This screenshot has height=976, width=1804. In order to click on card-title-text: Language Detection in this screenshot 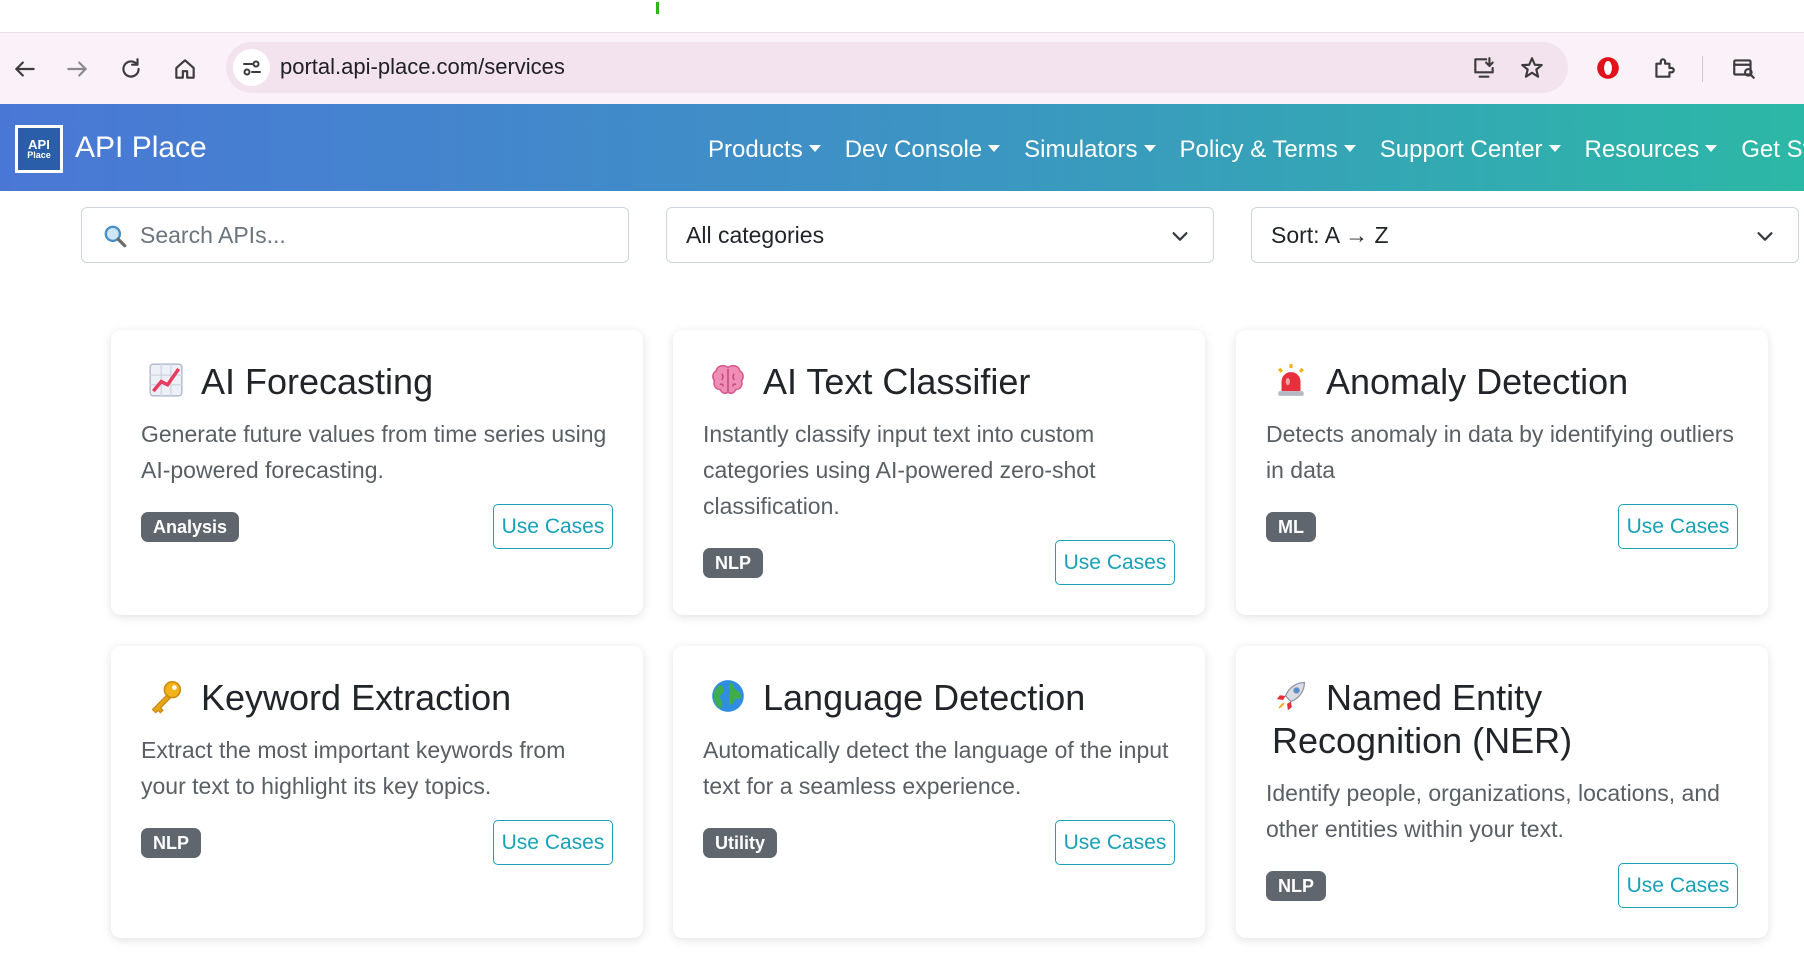, I will do `click(924, 697)`.